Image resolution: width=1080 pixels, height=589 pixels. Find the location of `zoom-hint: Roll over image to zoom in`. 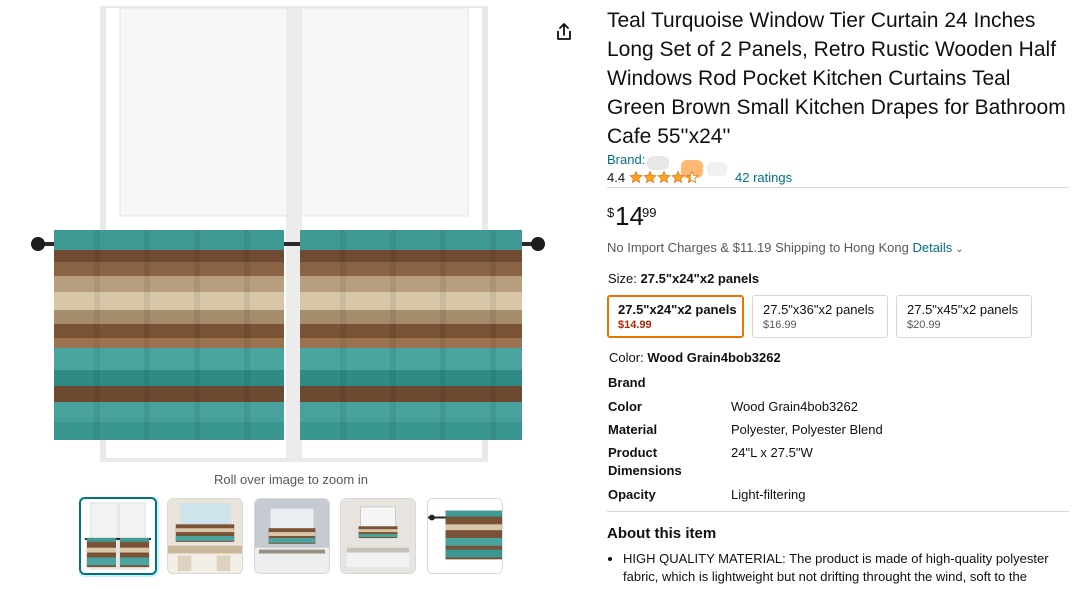

zoom-hint: Roll over image to zoom in is located at coordinates (291, 479).